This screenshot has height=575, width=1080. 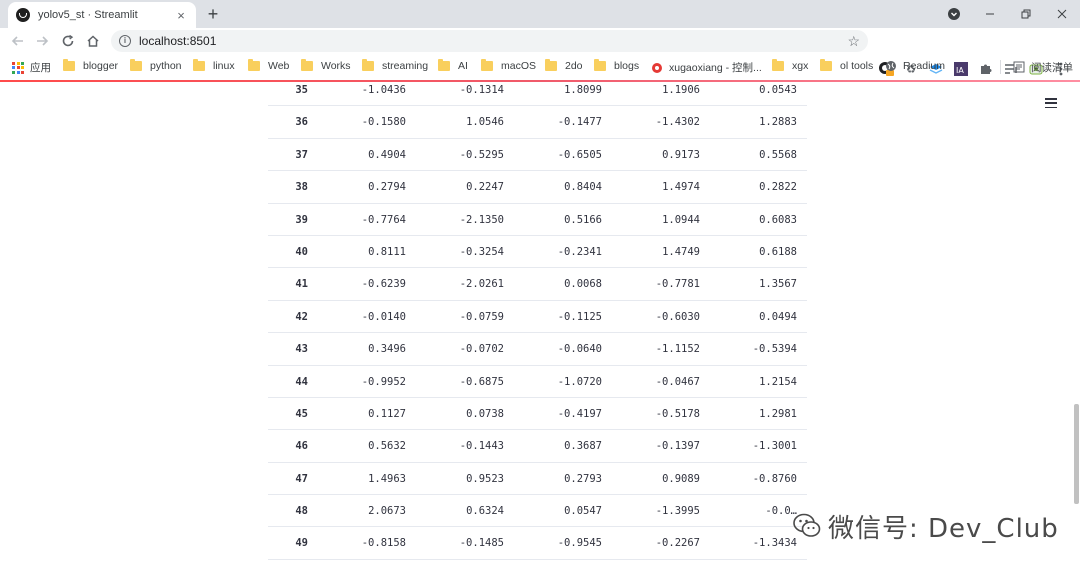 I want to click on bookmark-folder: xgx, so click(x=790, y=65).